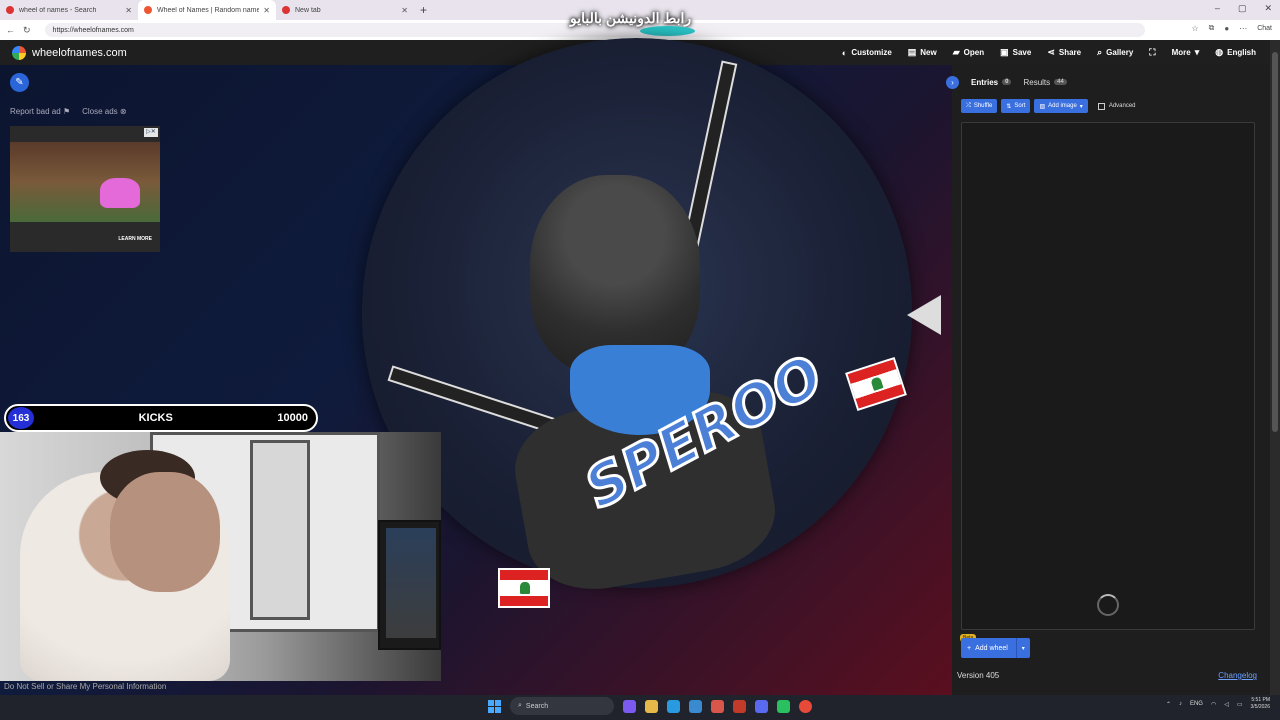  What do you see at coordinates (1218, 704) in the screenshot?
I see `system-tray: ⌃ ♪ ENG ◠ ◁ ▭ 5:51 PM 3/5/2026` at bounding box center [1218, 704].